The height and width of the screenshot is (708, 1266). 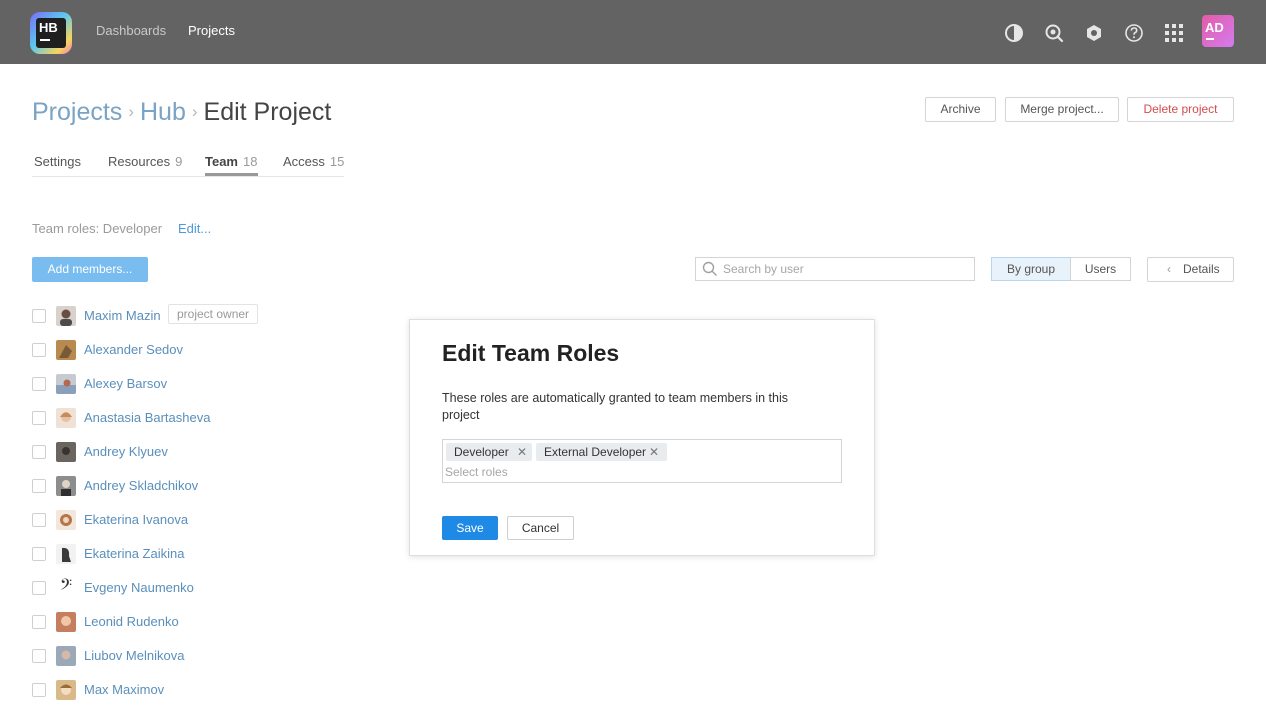 I want to click on user-initials: AD, so click(x=1214, y=27).